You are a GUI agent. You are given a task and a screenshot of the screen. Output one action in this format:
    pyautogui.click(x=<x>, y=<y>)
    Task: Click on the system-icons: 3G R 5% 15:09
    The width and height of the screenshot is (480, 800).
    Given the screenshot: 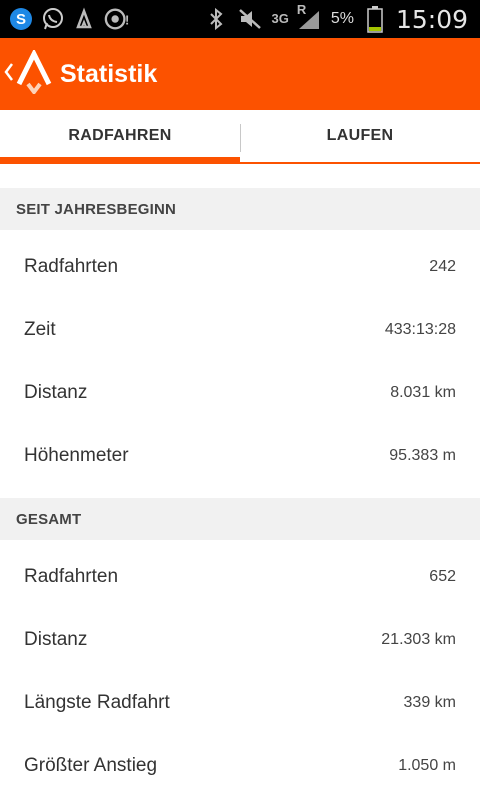 What is the action you would take?
    pyautogui.click(x=335, y=19)
    